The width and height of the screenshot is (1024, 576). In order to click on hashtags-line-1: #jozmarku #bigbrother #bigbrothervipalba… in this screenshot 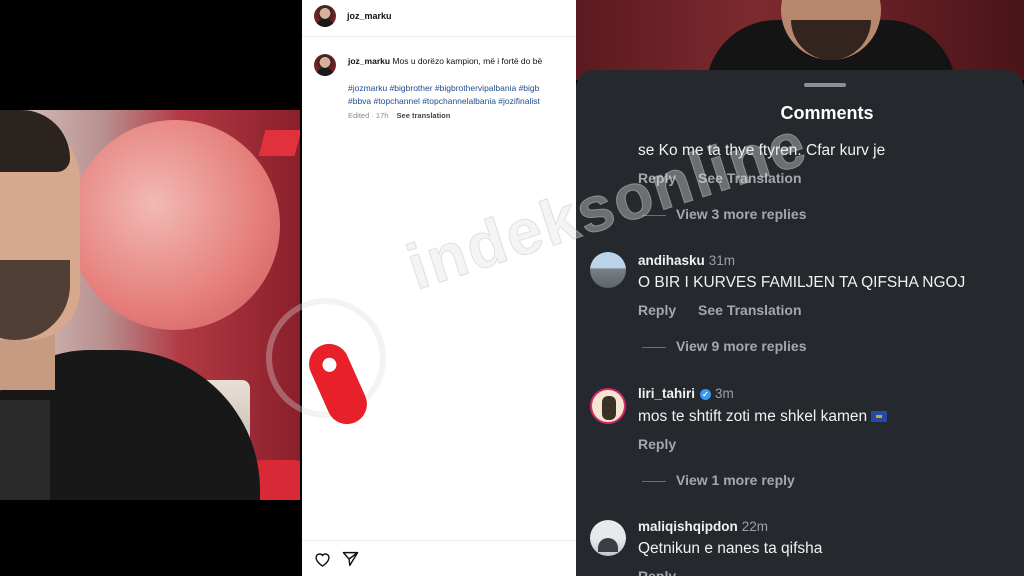, I will do `click(462, 88)`.